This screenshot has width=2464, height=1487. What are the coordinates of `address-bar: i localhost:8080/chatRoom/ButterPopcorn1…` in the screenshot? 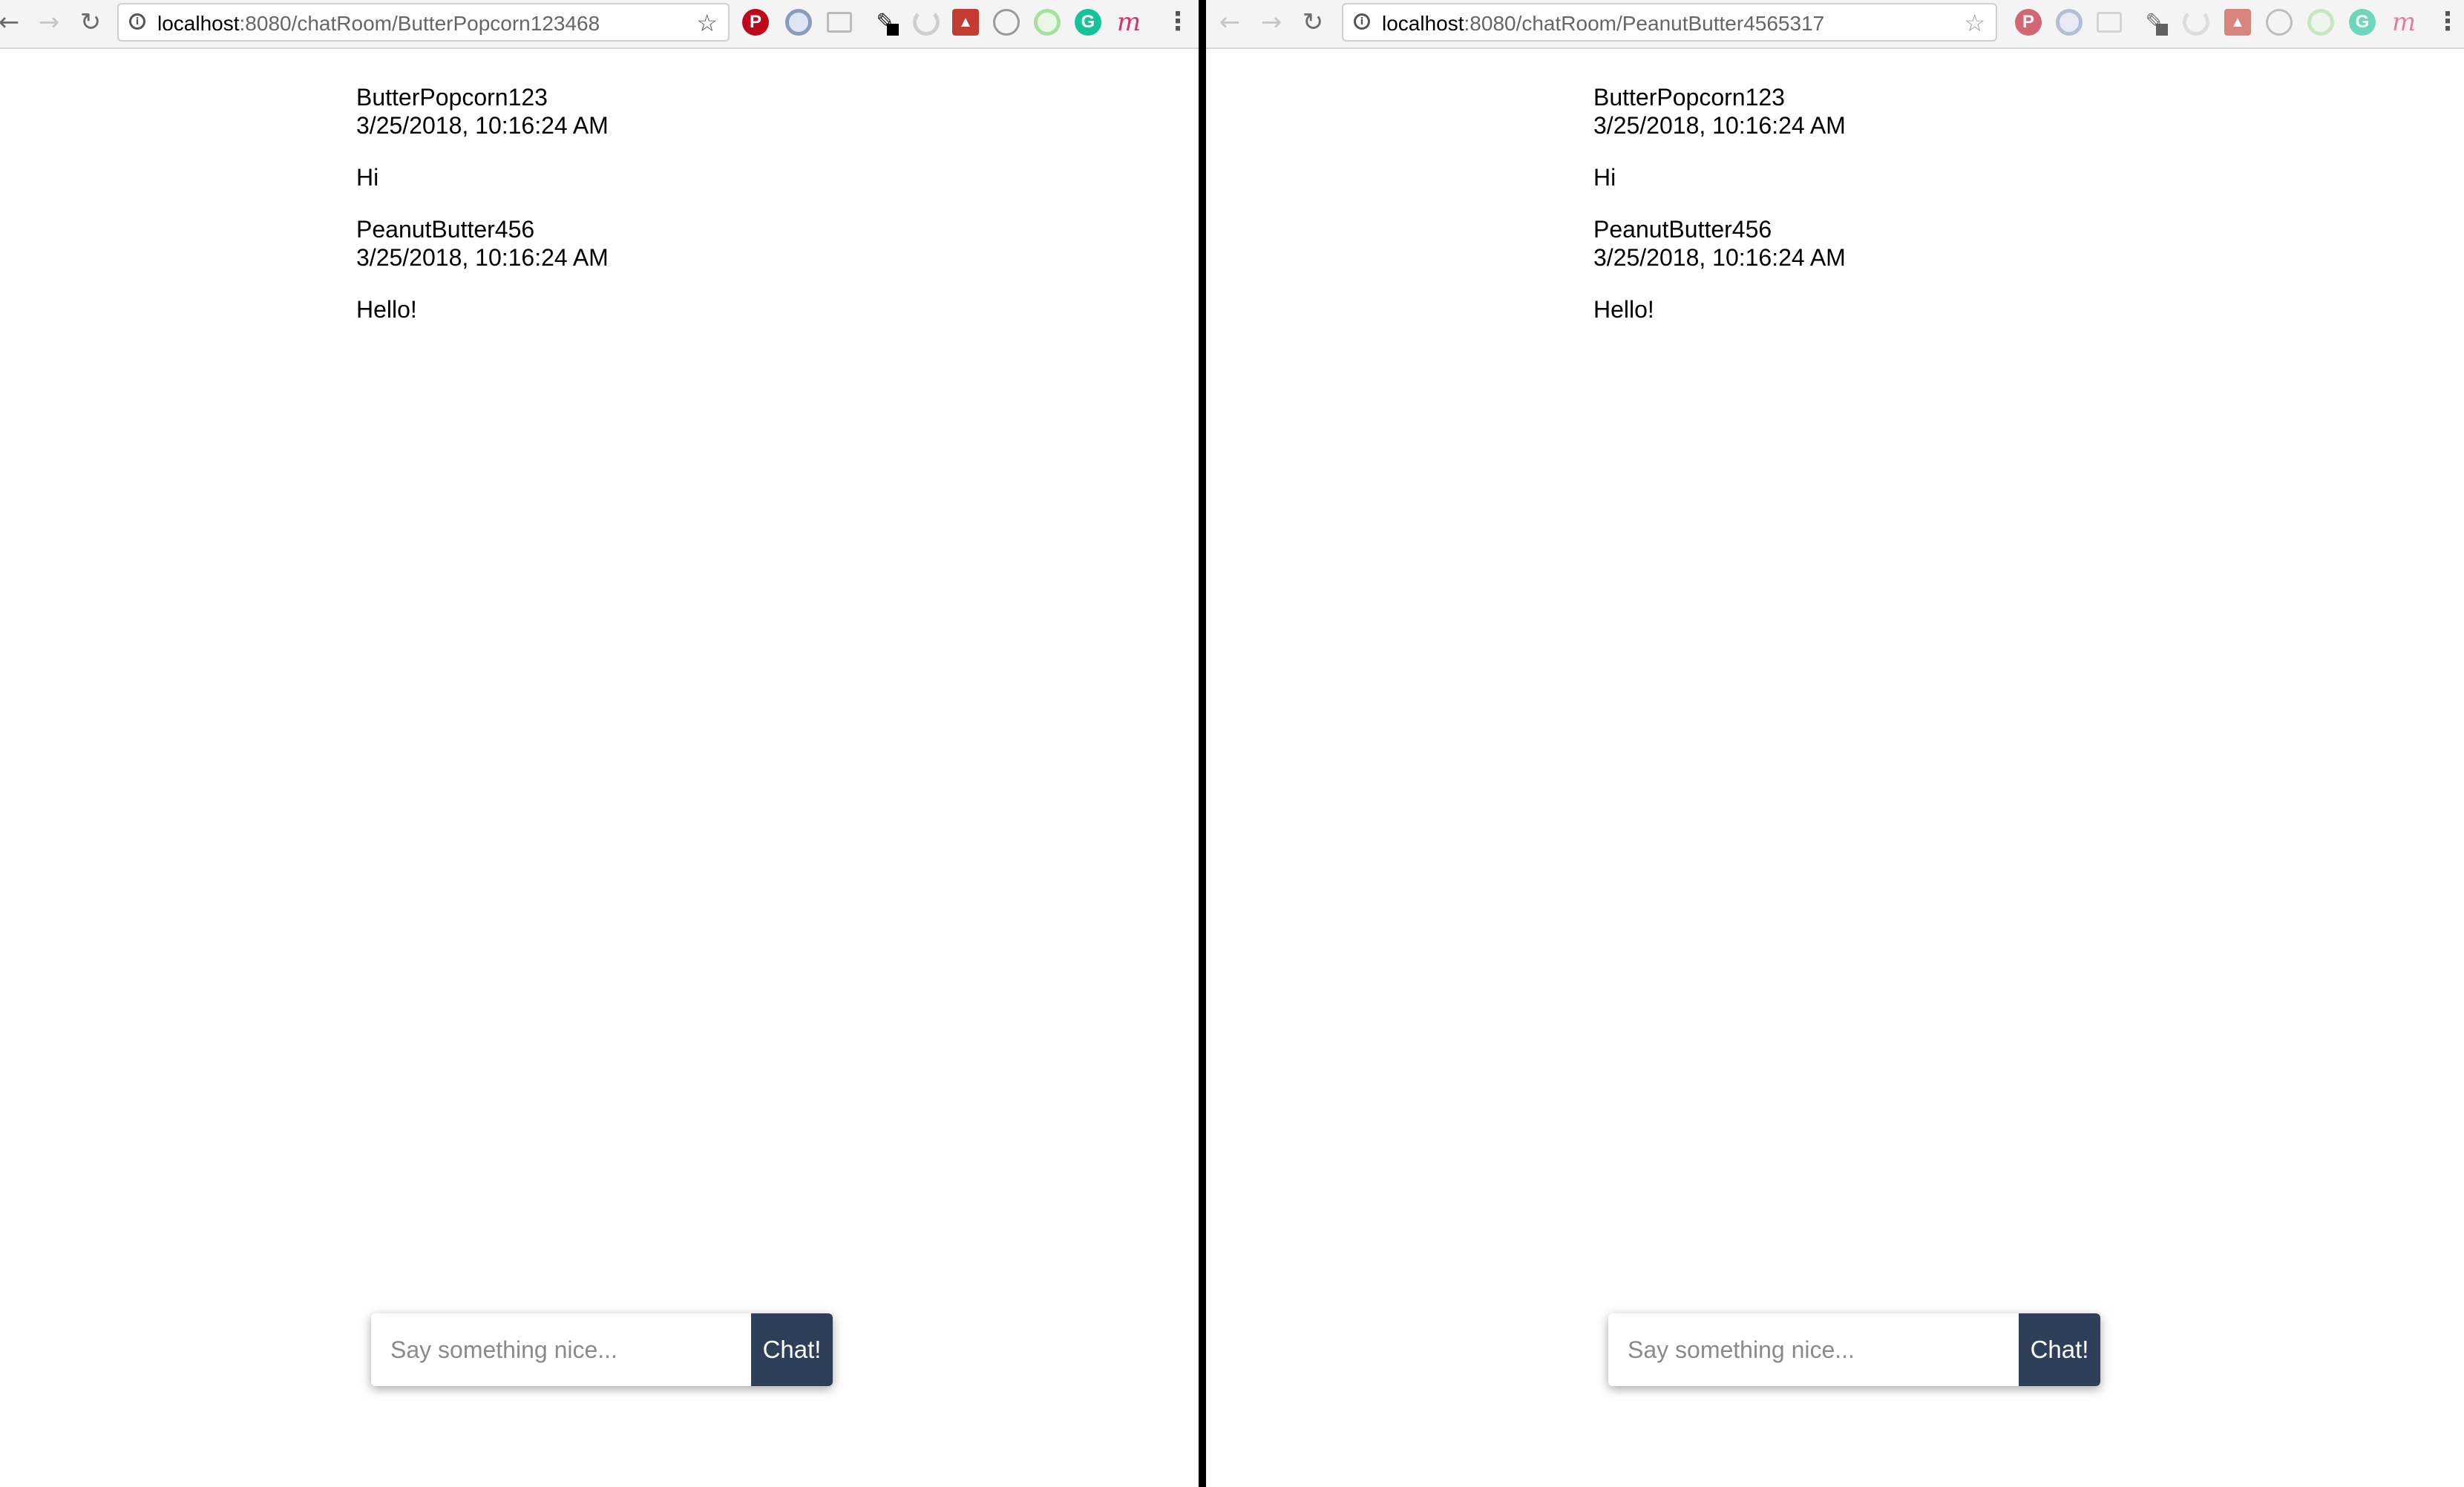 It's located at (423, 23).